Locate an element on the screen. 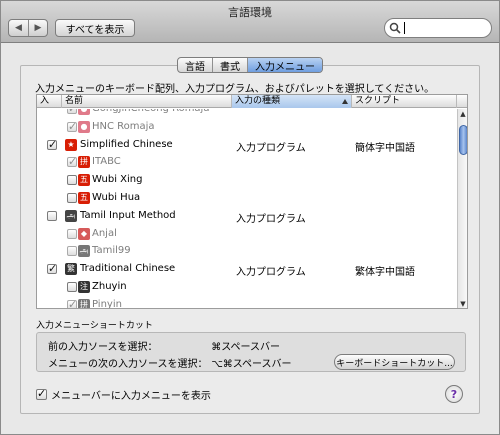 This screenshot has width=500, height=435. shortcut-row-previous: 前の入力ソースを選択： ⌘スペースバー is located at coordinates (164, 345).